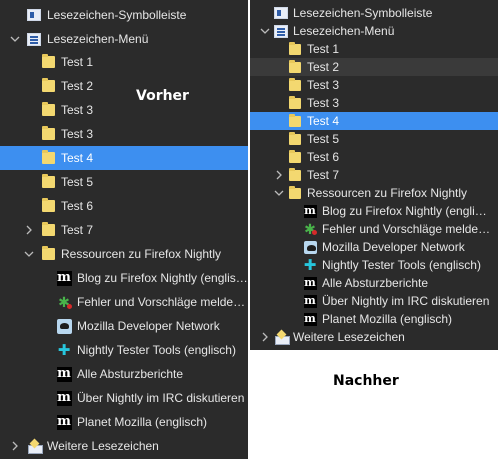 The width and height of the screenshot is (498, 459). I want to click on tree-row-folder-hovered: Test 2, so click(374, 67).